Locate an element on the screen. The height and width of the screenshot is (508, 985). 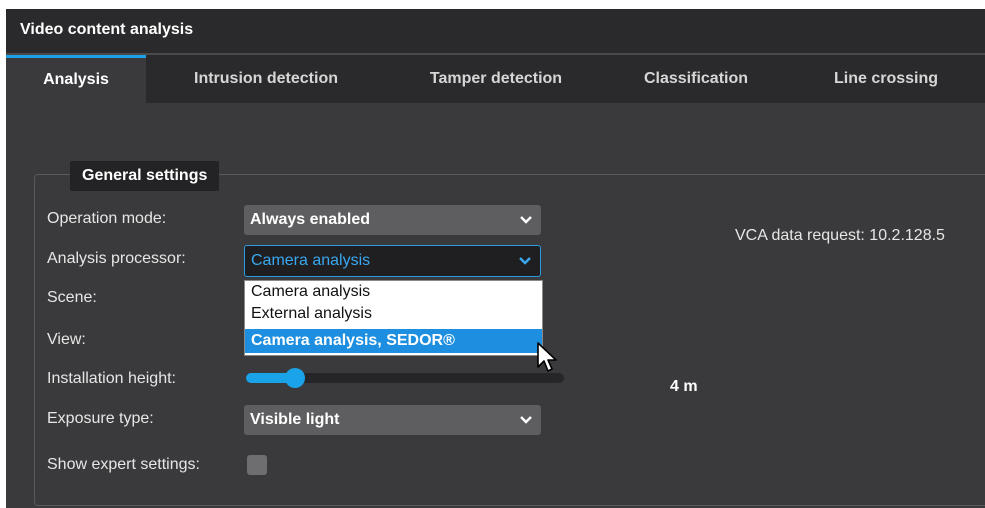
installation-height-label: Installation height: is located at coordinates (111, 378).